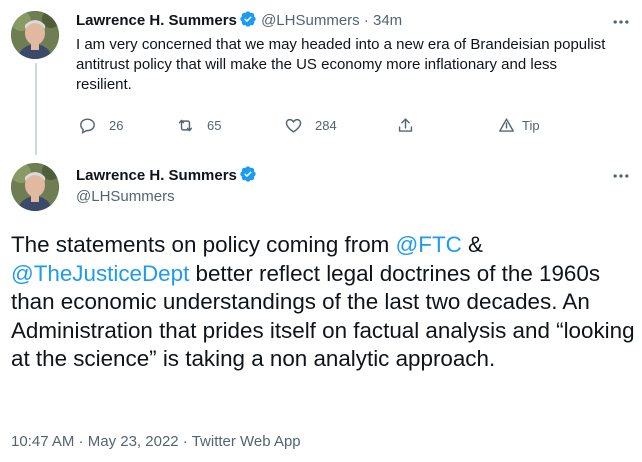  I want to click on tip-button: Tip, so click(518, 125).